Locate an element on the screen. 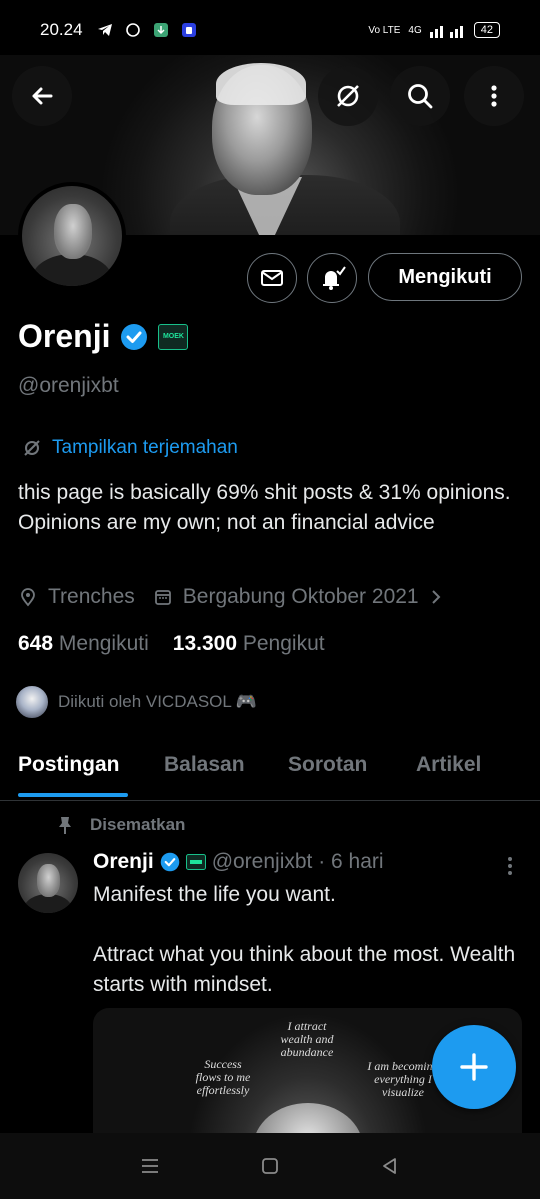  banner-figure-hair is located at coordinates (261, 84).